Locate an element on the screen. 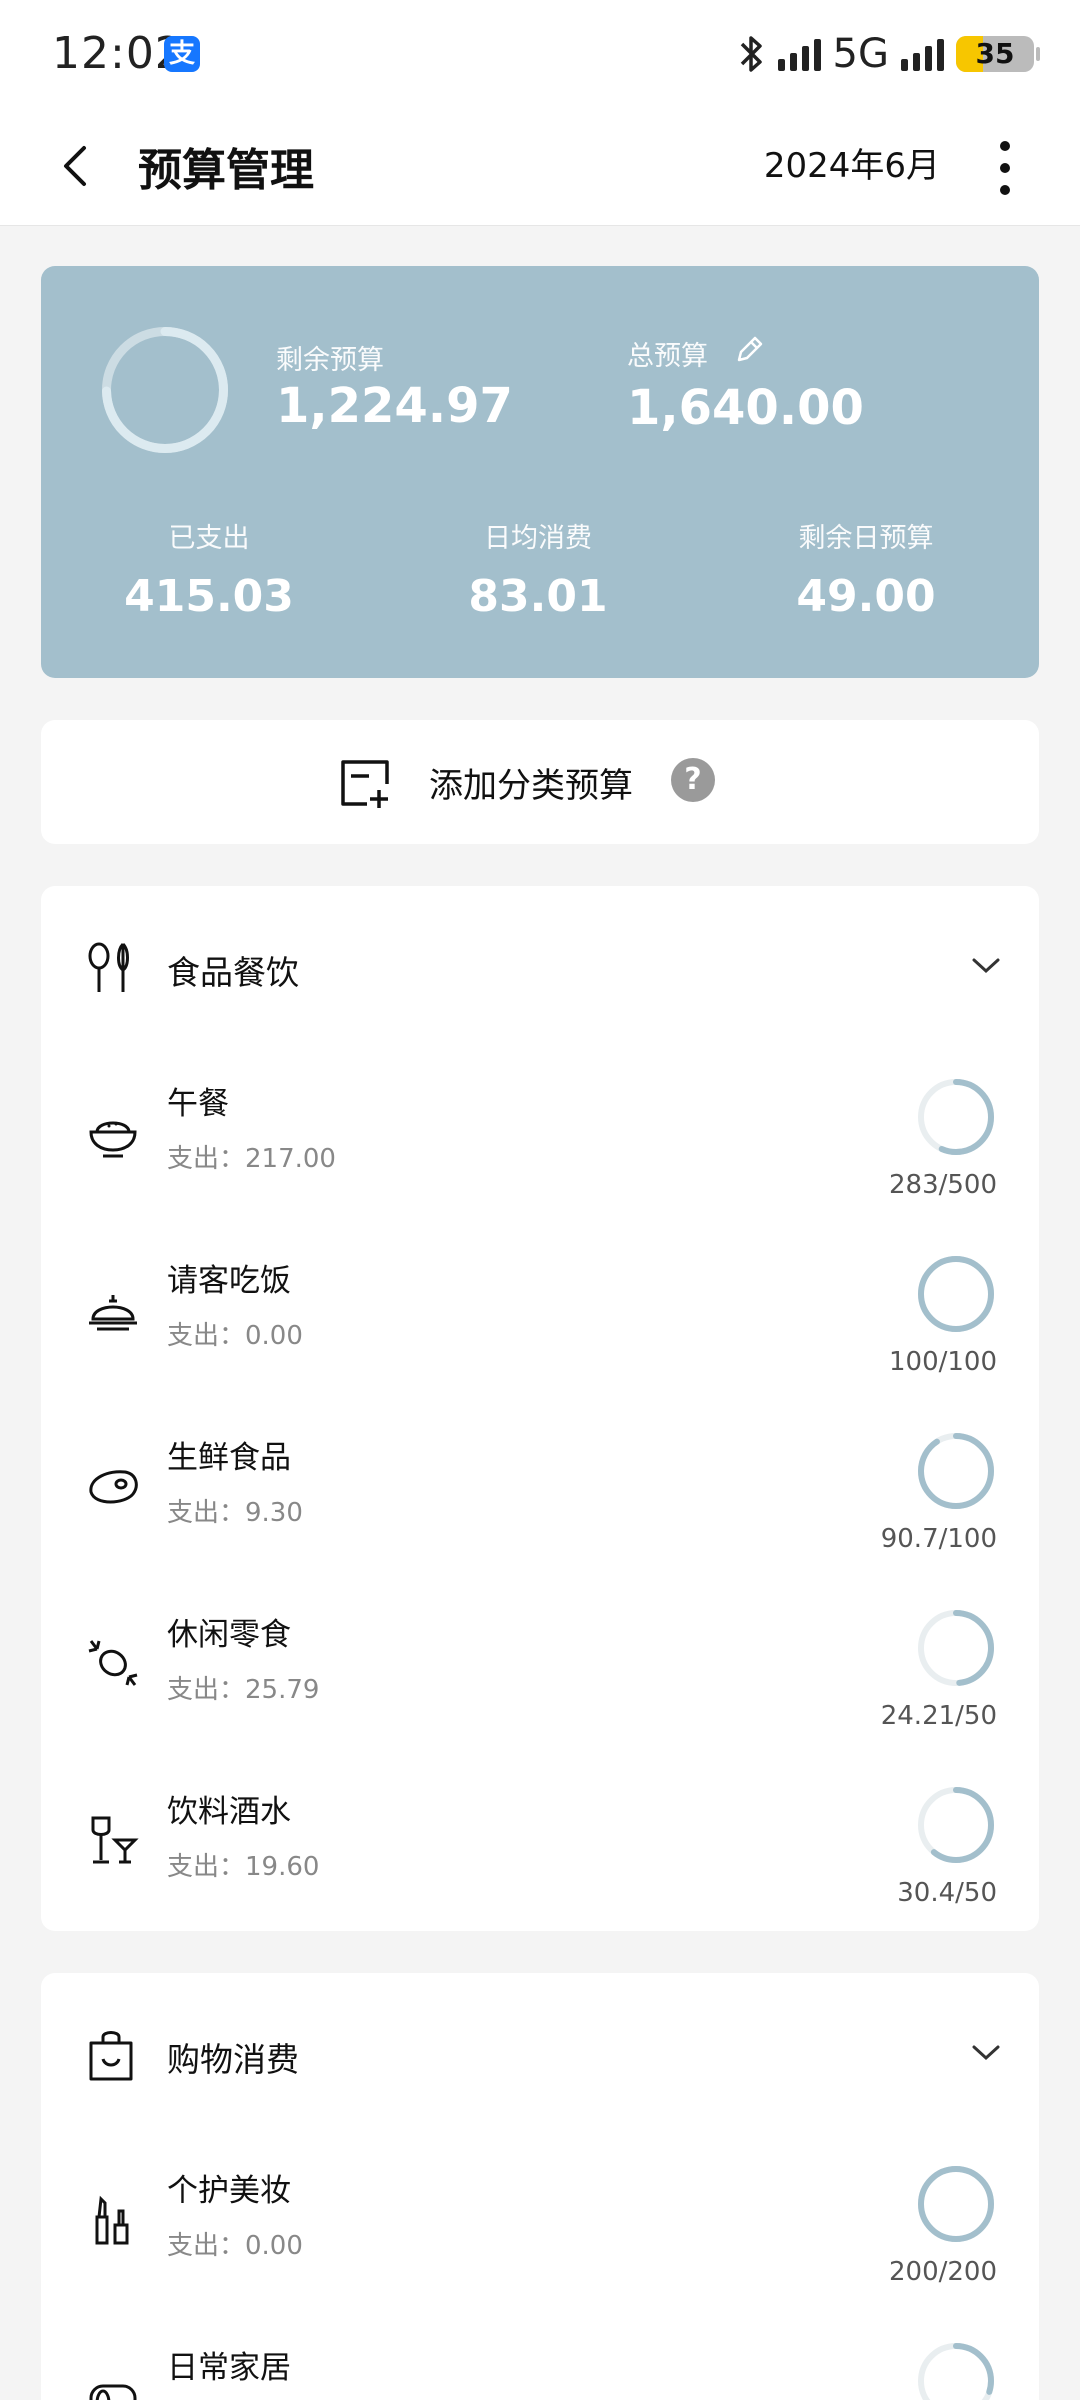  spent-label: 已支出 is located at coordinates (209, 538).